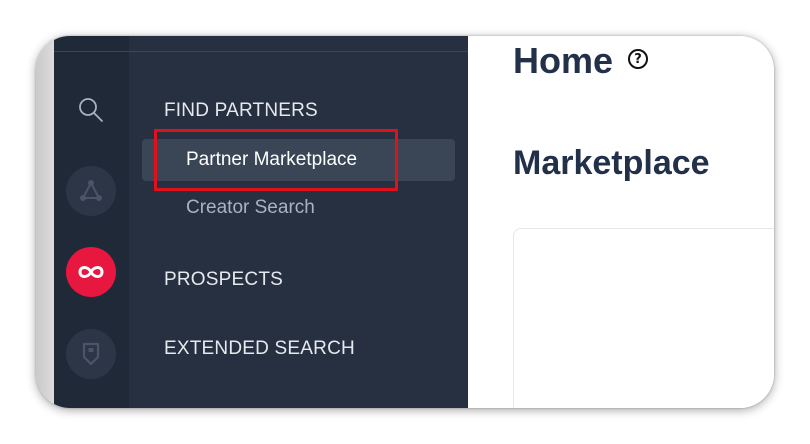 The image size is (810, 444). I want to click on nav-heading-find-partners: FIND PARTNERS, so click(241, 111).